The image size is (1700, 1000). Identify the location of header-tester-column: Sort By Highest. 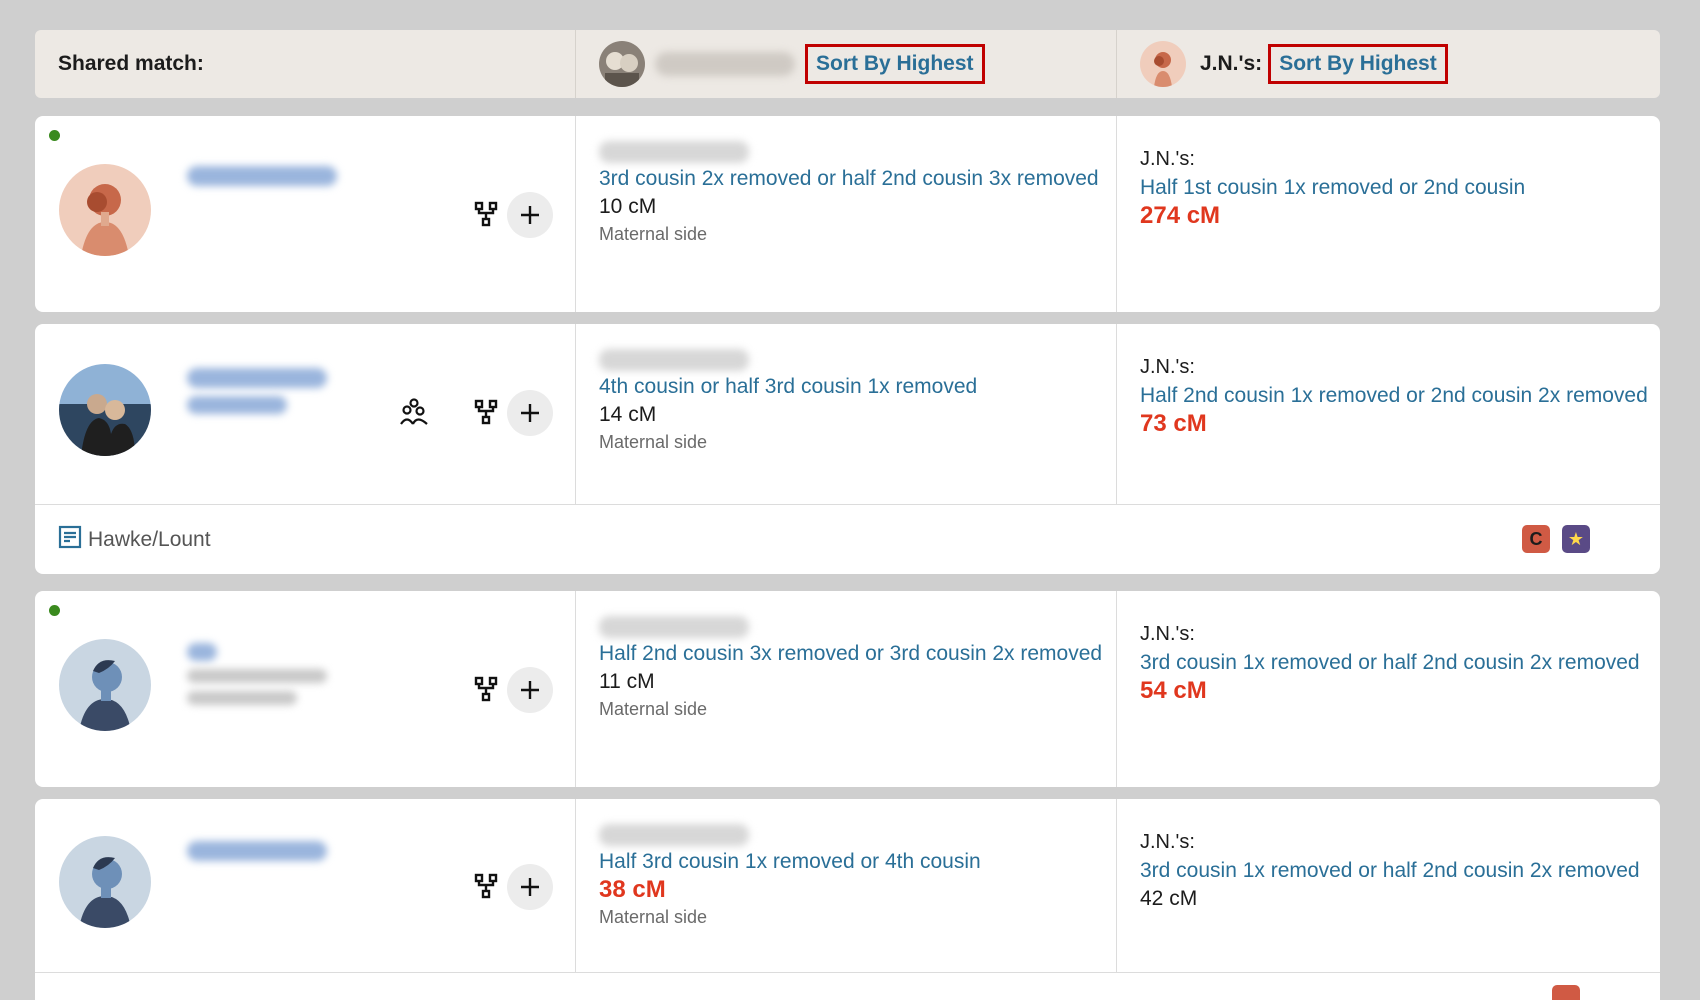
(846, 64).